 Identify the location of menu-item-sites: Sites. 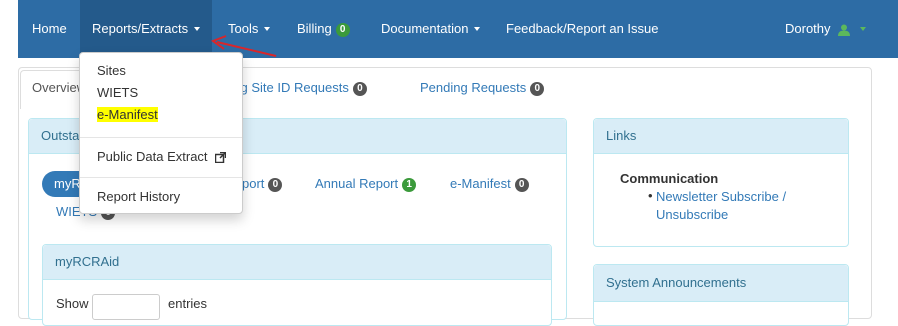
(111, 70).